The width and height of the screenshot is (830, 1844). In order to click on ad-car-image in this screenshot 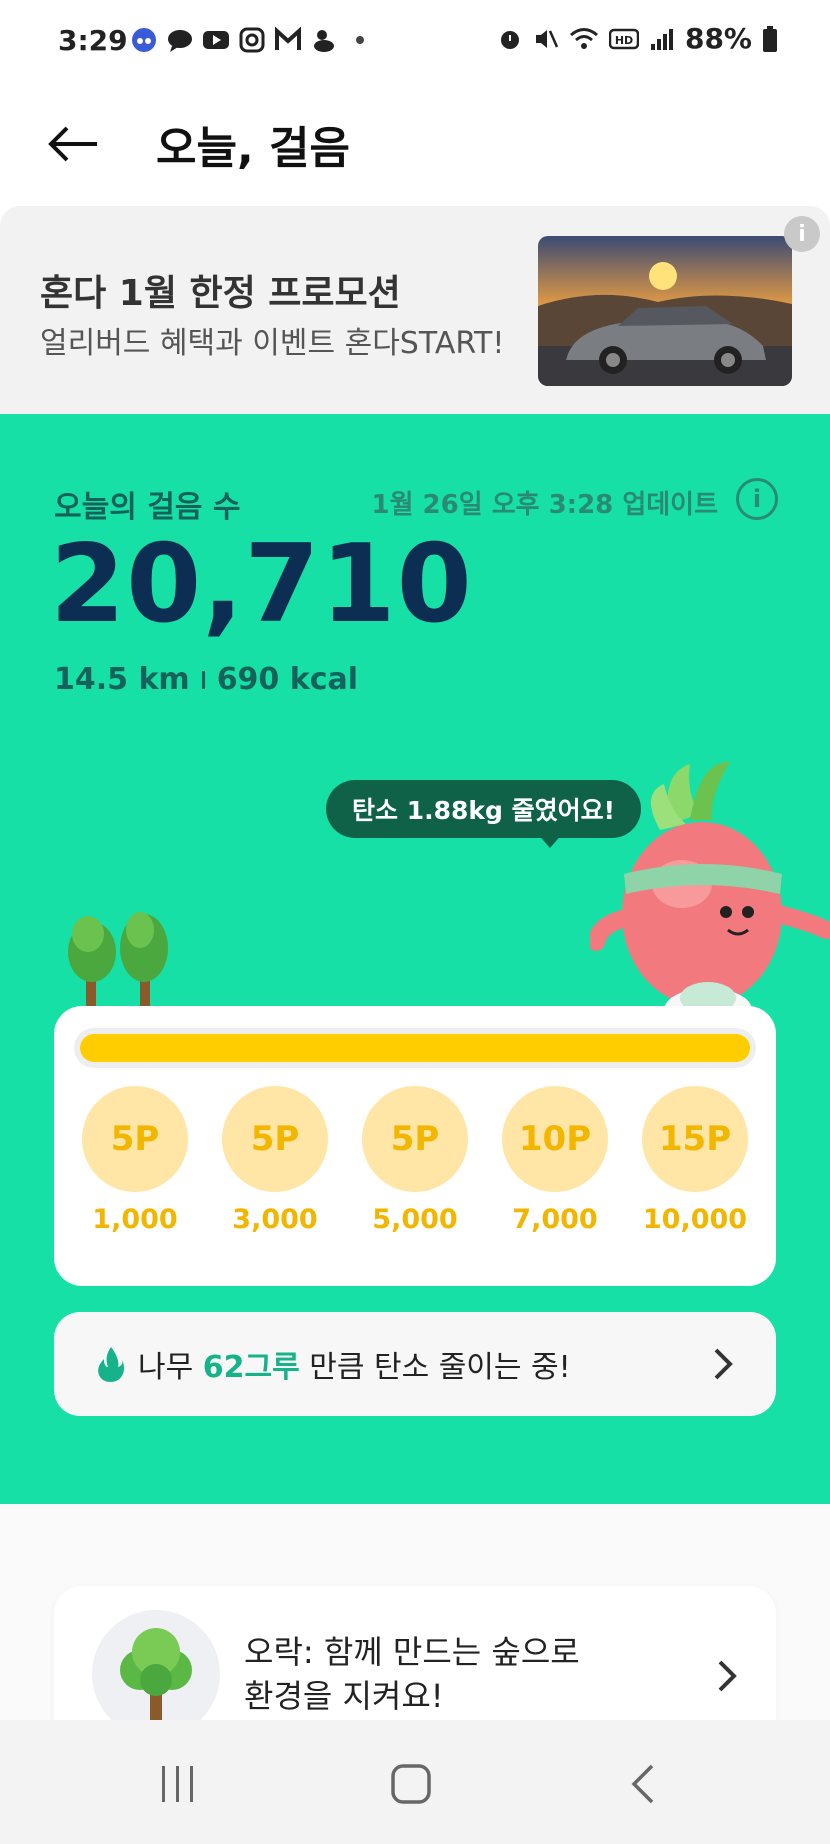, I will do `click(665, 311)`.